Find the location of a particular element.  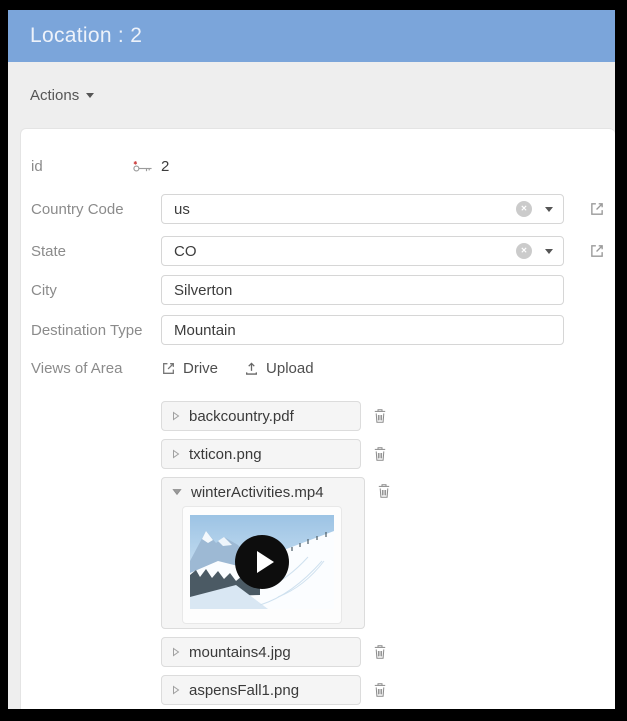

file-name: mountains4.jpg is located at coordinates (240, 652).